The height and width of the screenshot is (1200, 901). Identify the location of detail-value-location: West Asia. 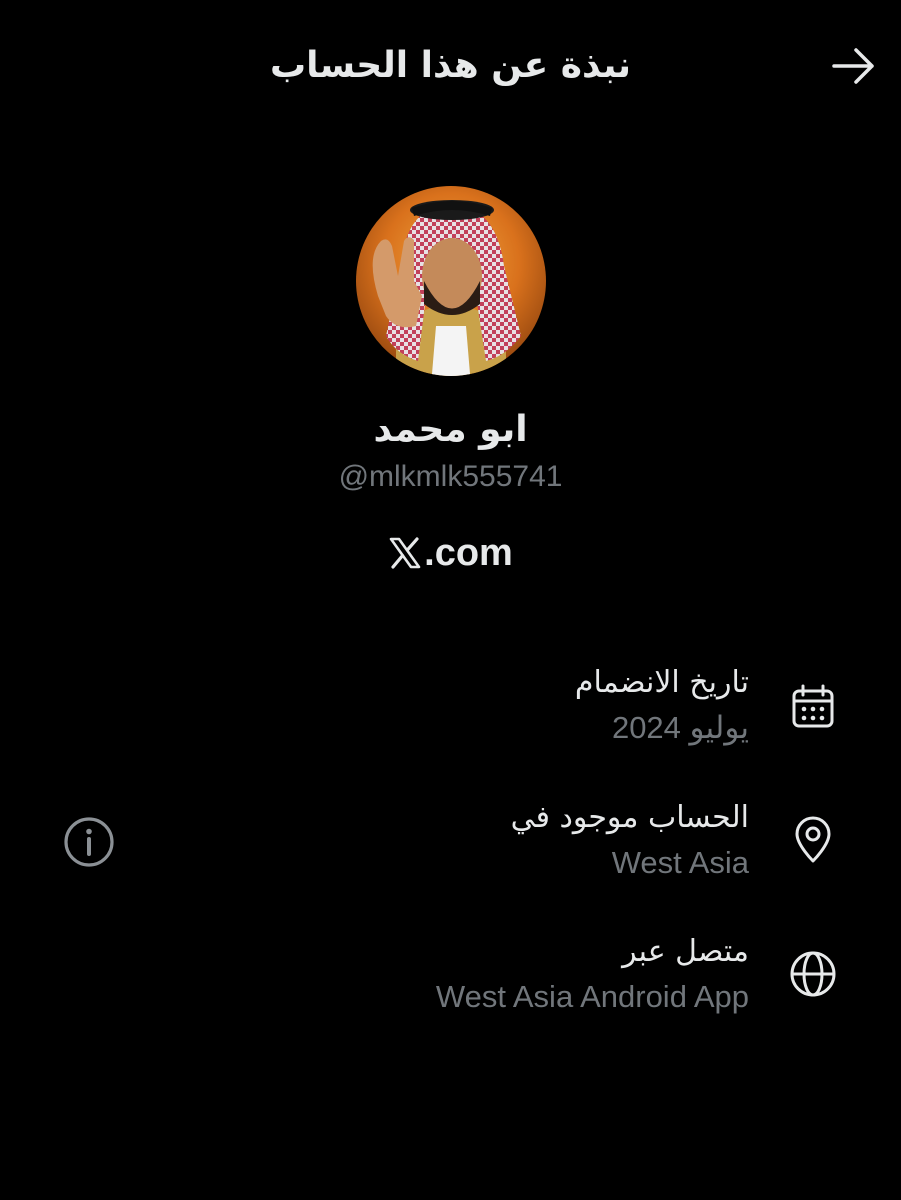
(680, 862).